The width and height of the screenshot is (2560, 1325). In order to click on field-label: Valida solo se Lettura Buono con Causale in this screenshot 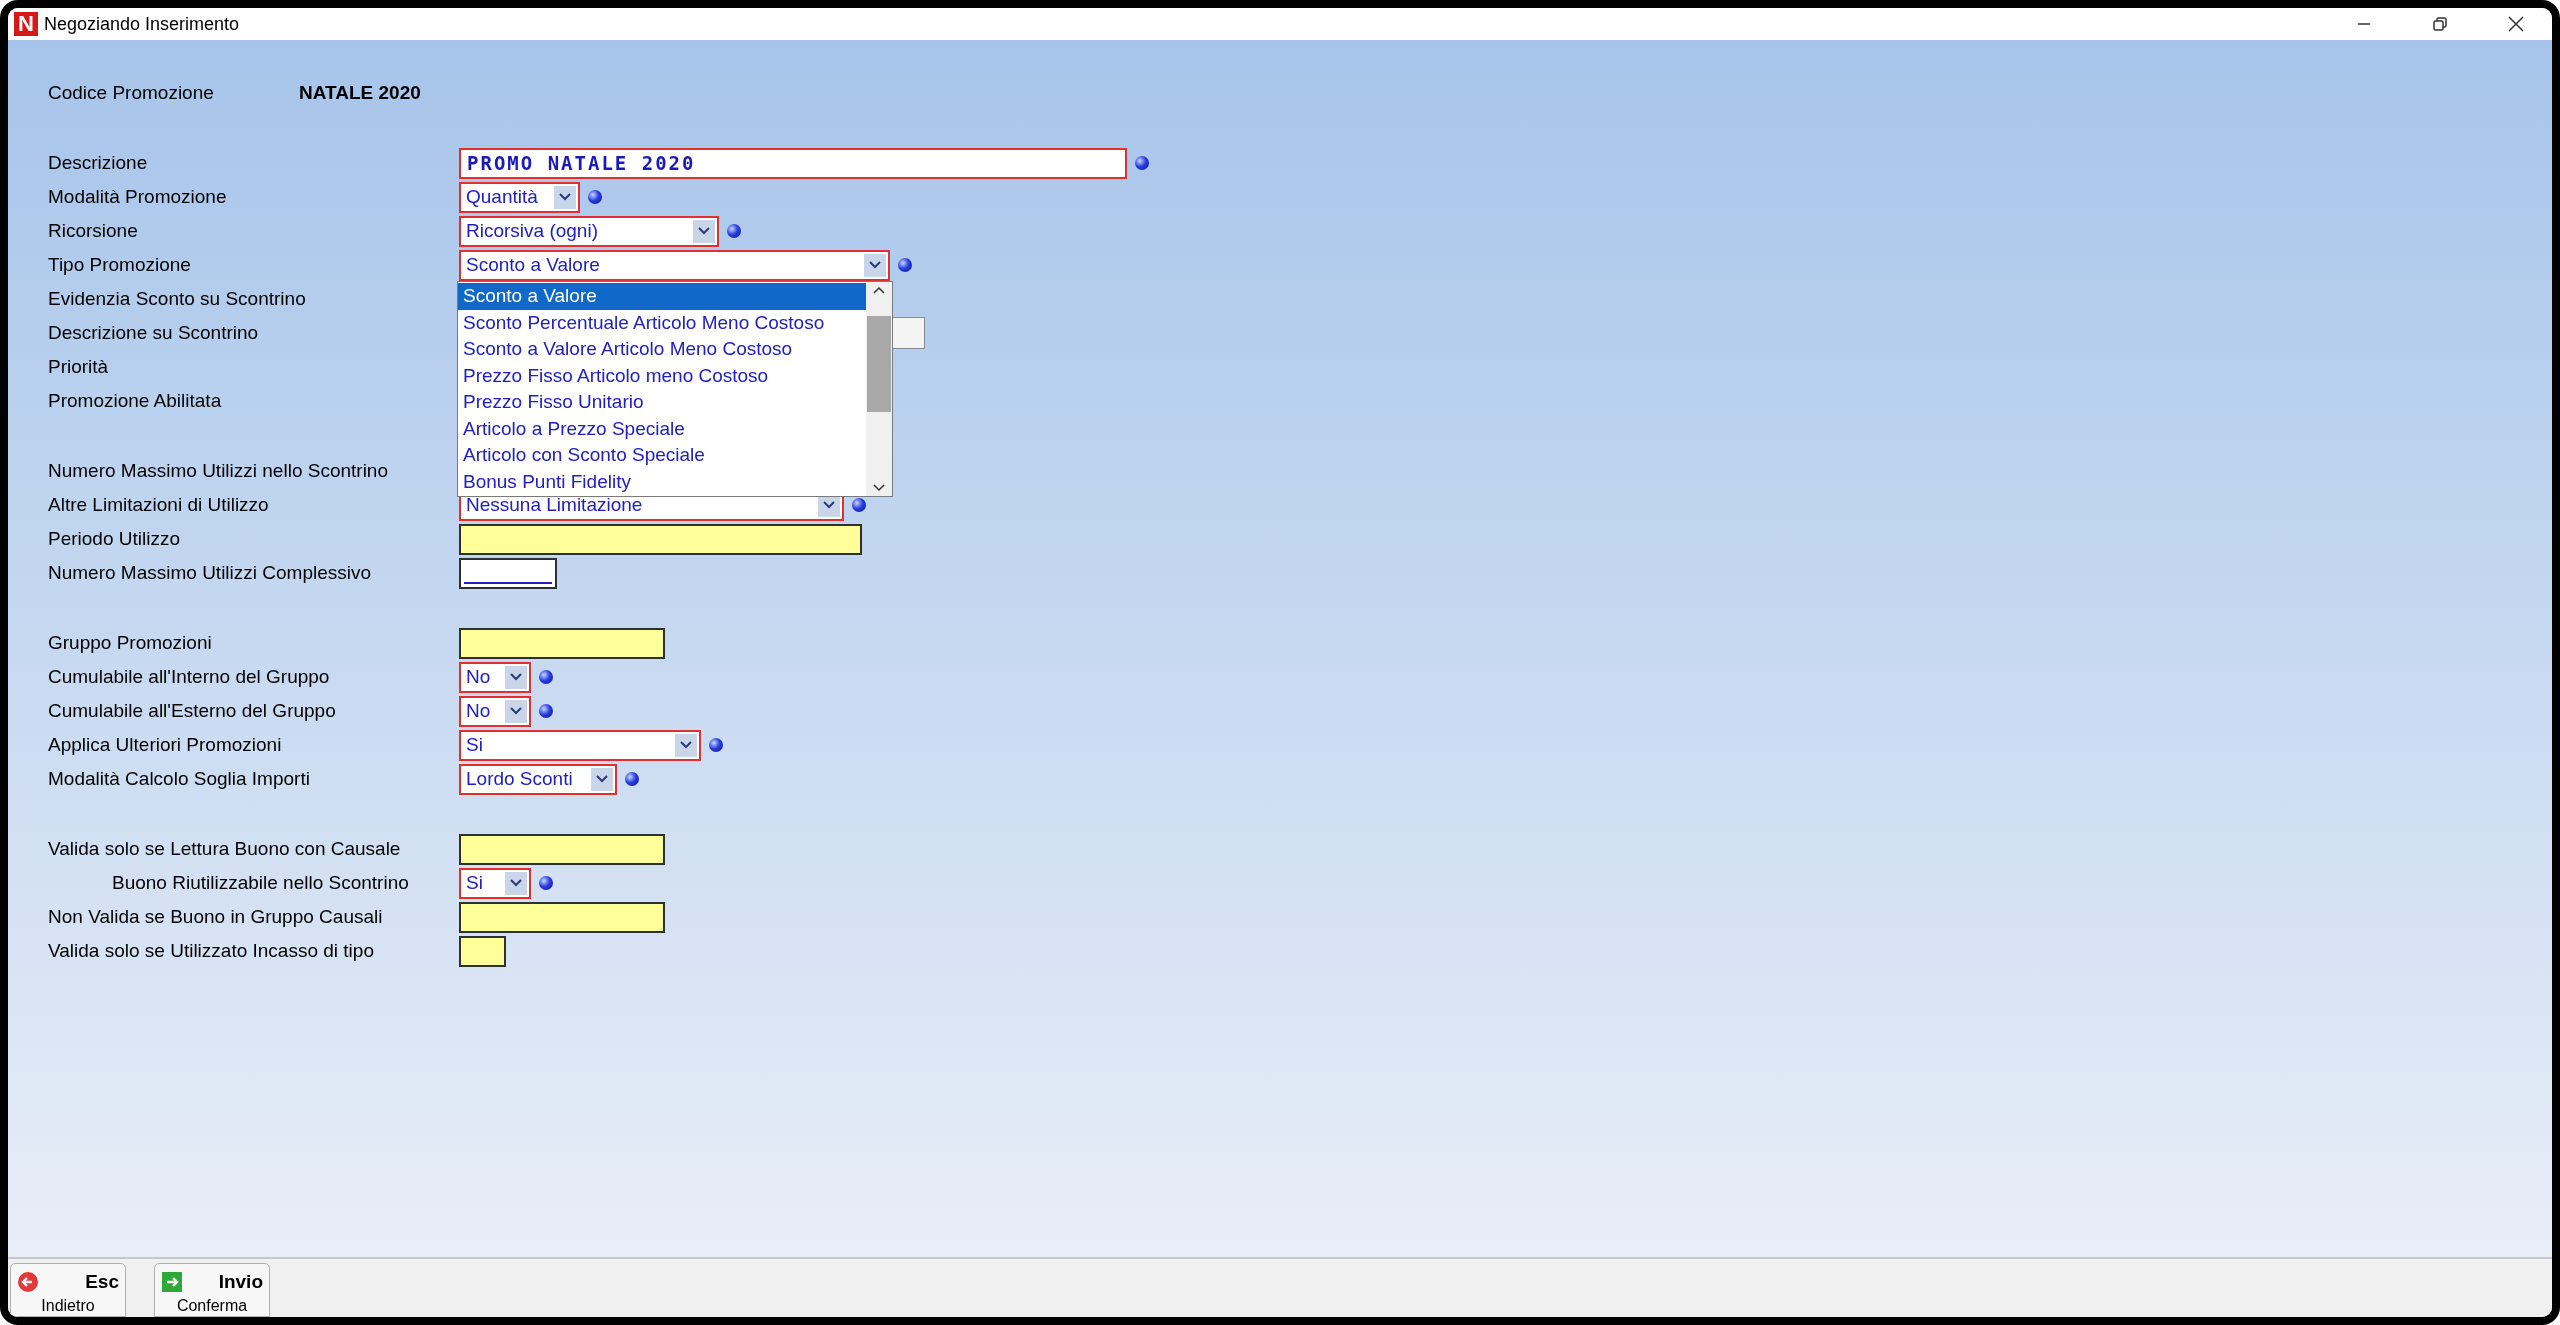, I will do `click(225, 848)`.